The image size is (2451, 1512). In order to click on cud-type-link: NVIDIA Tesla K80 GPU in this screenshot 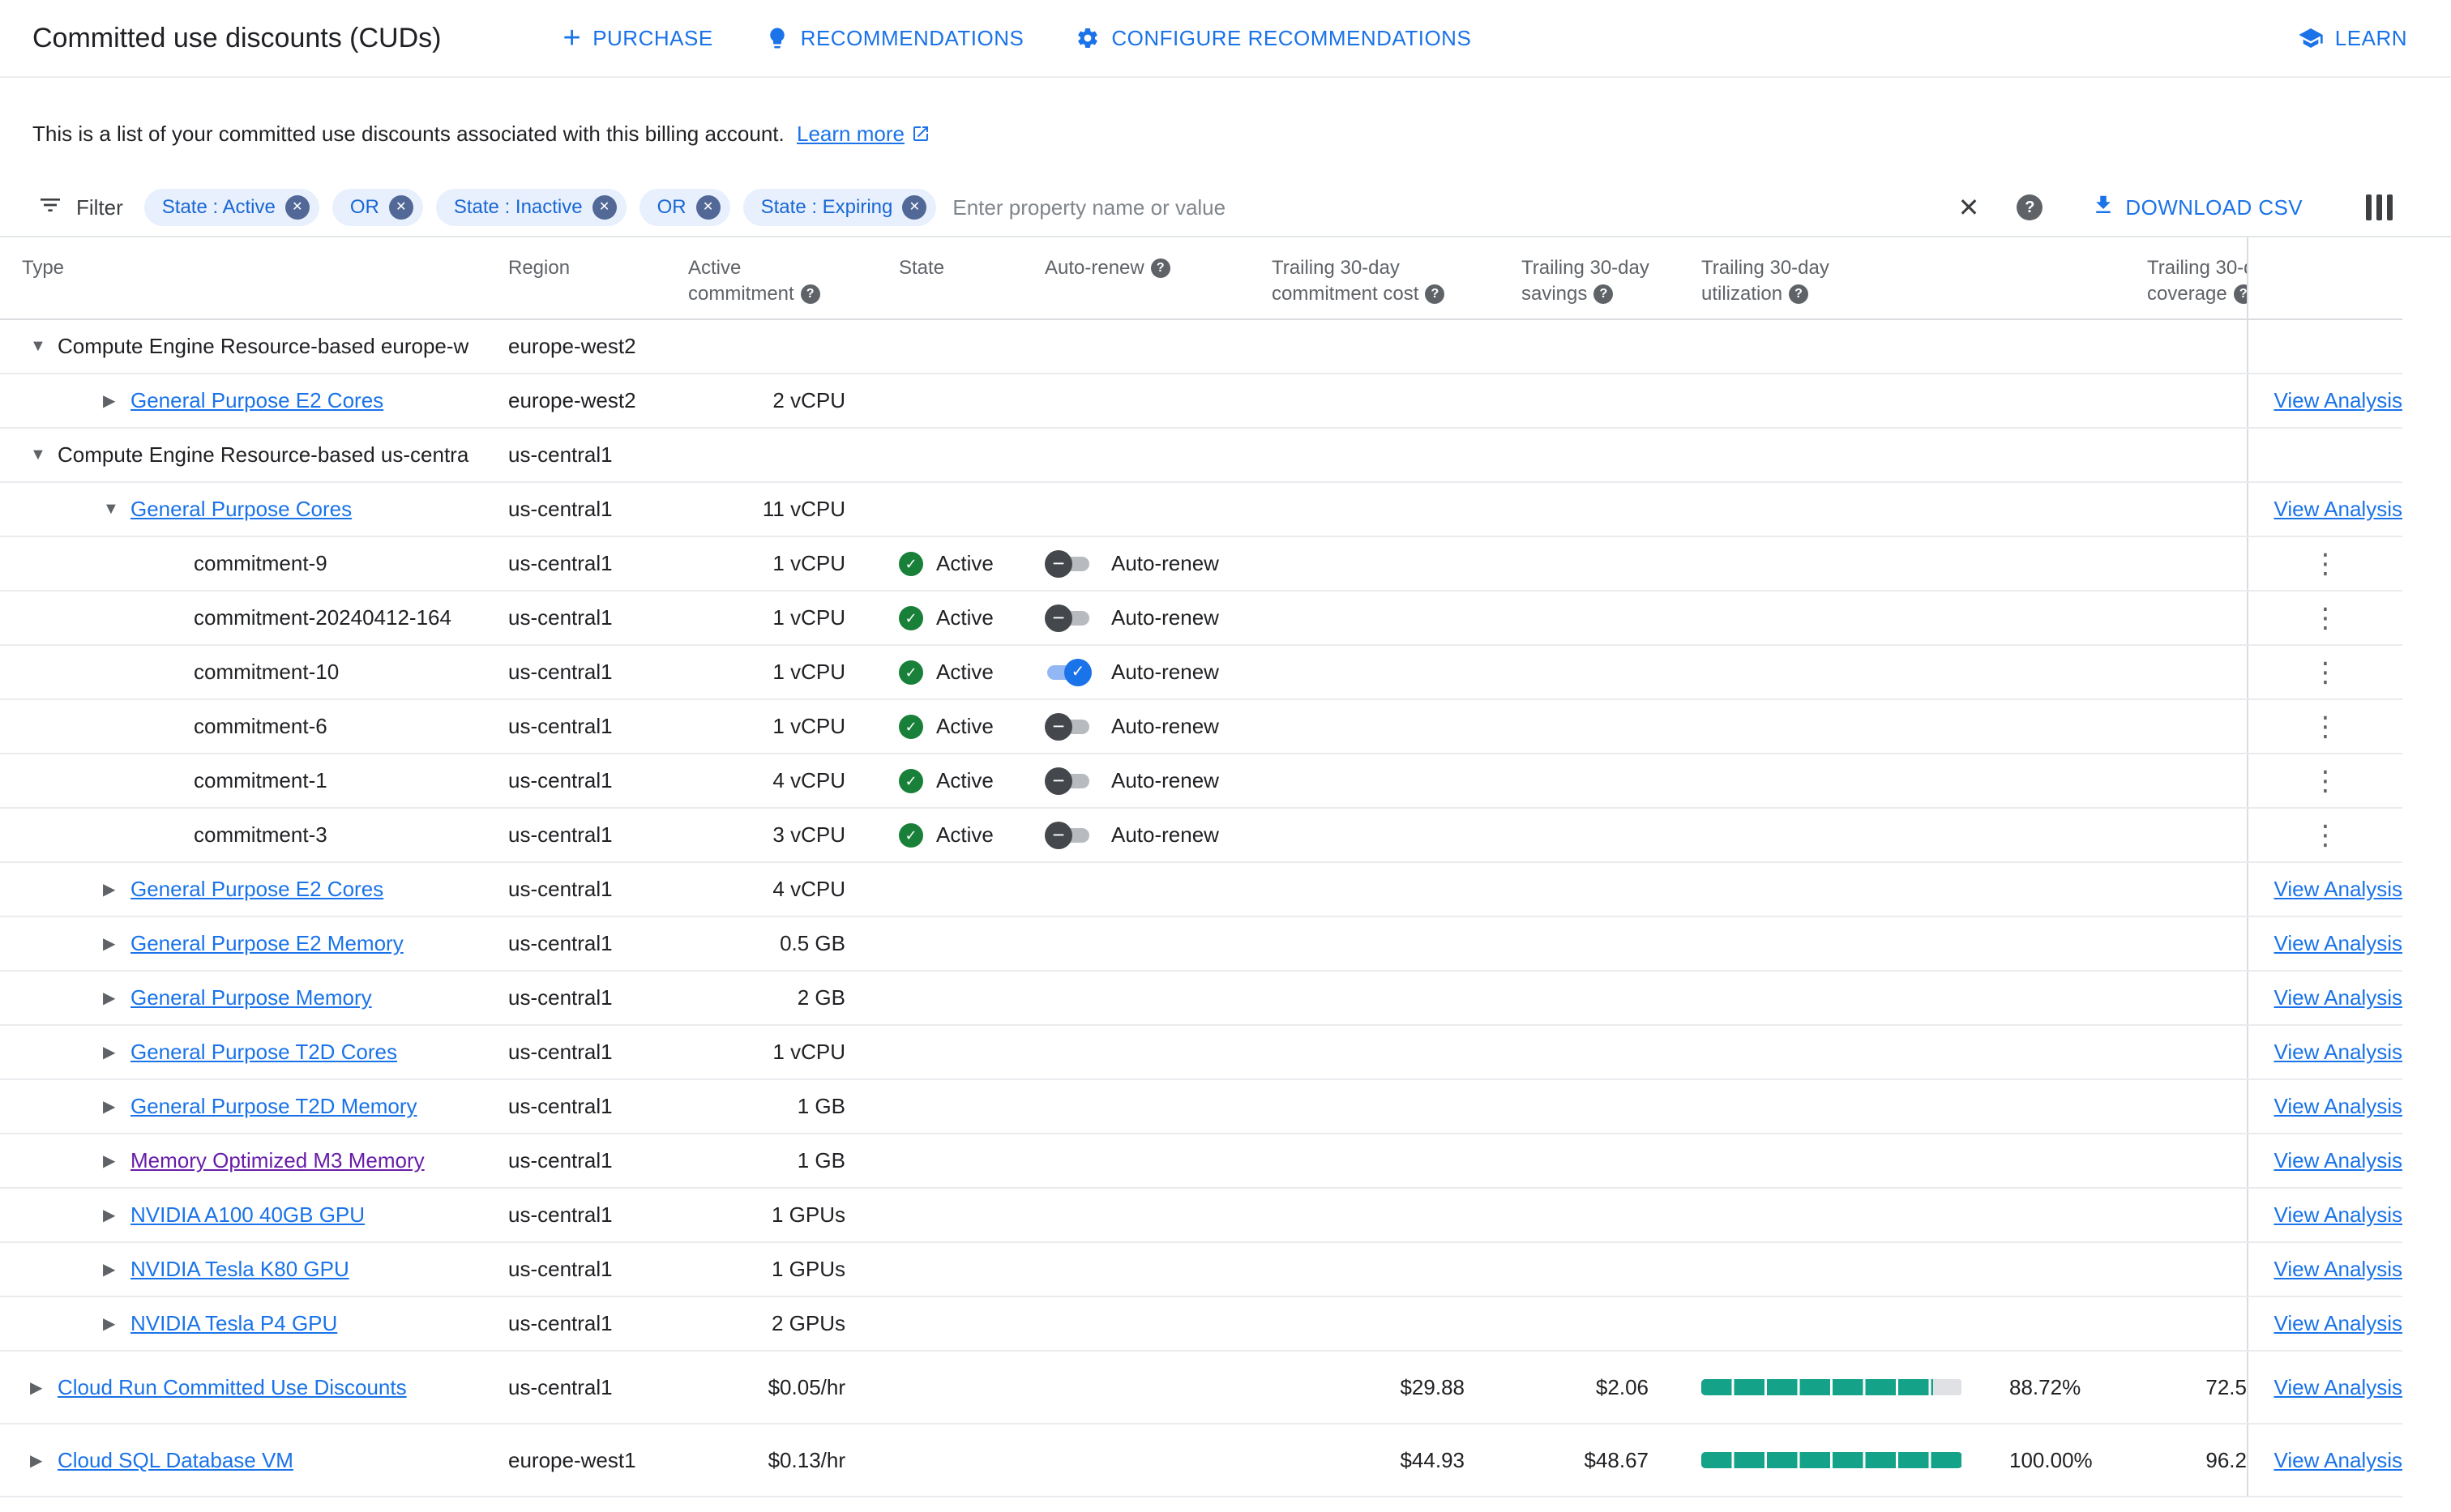, I will do `click(239, 1270)`.